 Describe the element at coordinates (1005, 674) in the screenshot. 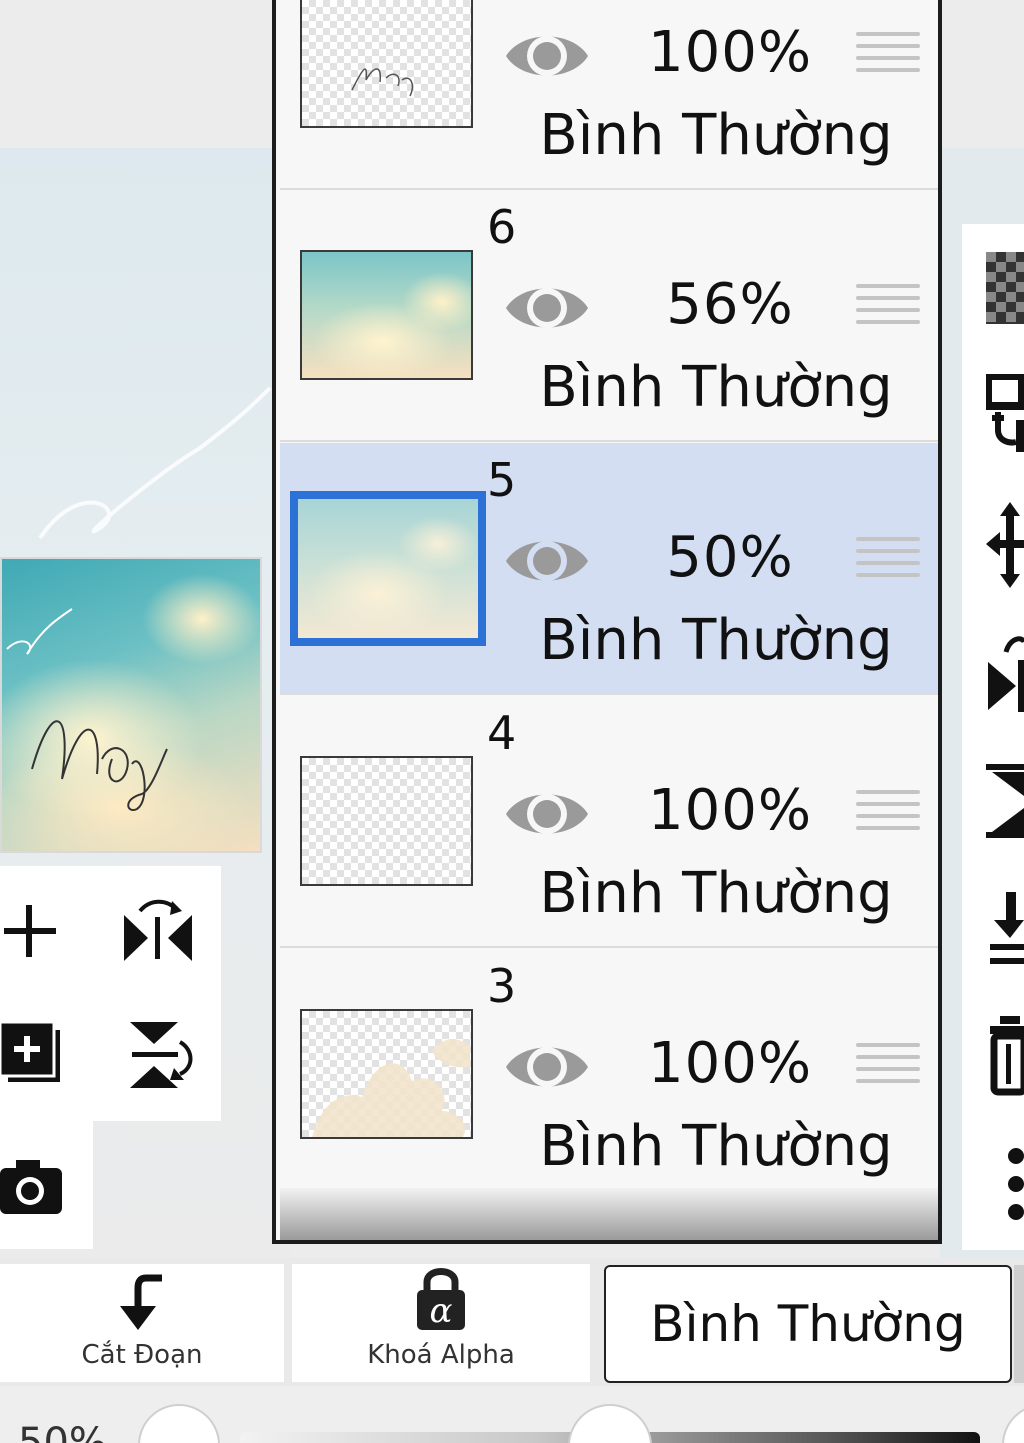

I see `flip-icon` at that location.